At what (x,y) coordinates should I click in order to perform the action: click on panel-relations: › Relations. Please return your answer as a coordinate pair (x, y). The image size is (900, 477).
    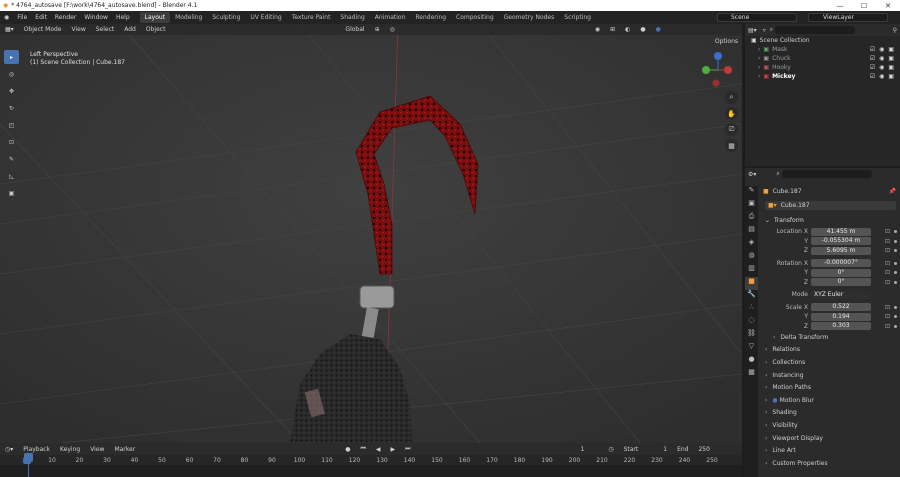
    Looking at the image, I should click on (829, 350).